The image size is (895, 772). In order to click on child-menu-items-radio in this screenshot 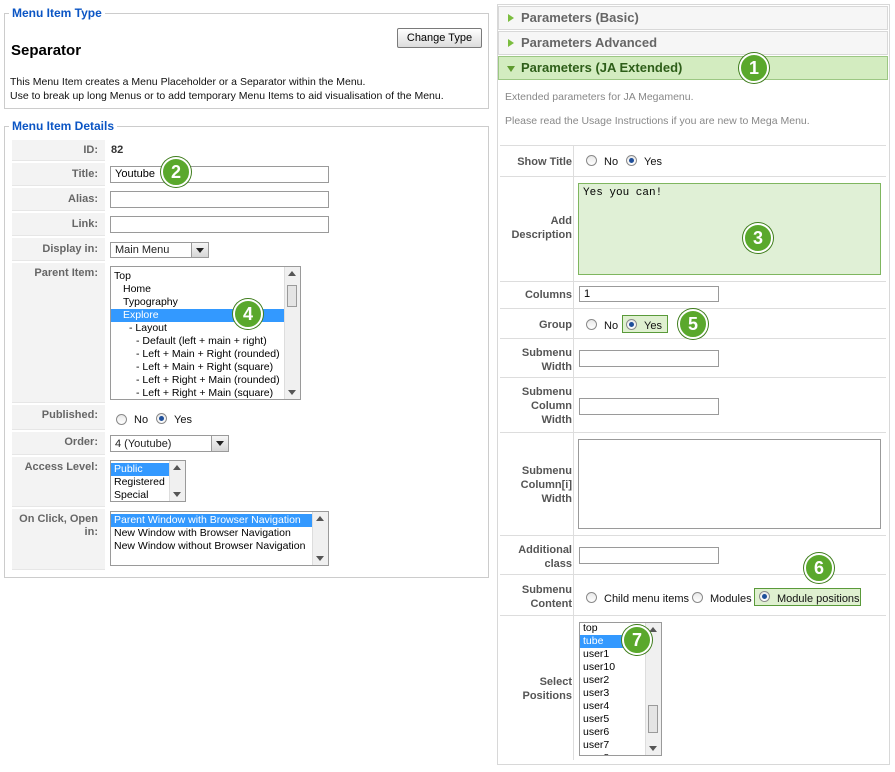, I will do `click(591, 597)`.